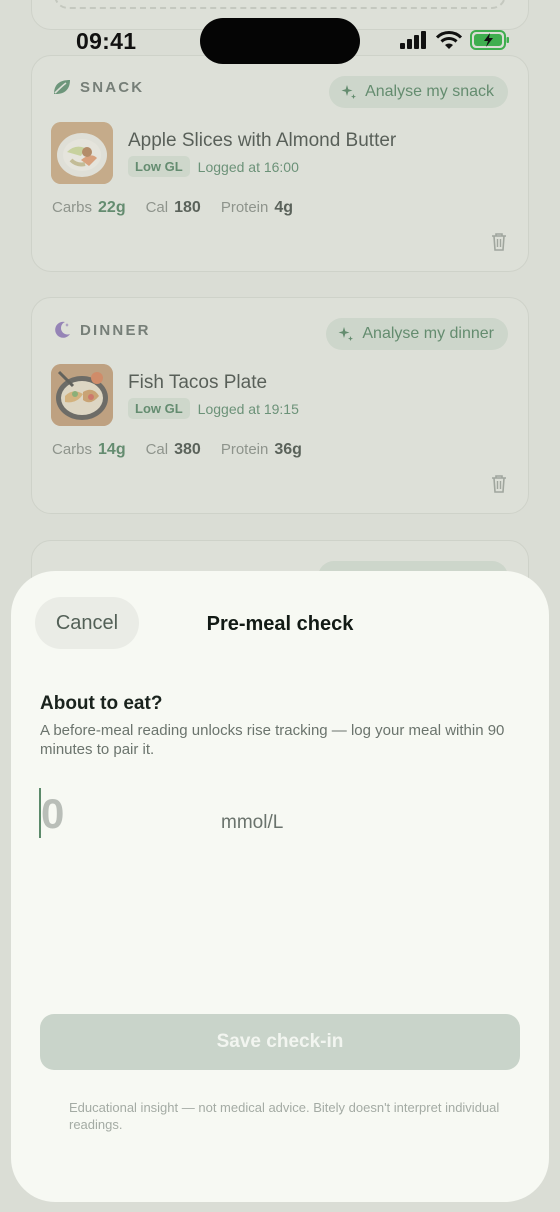 This screenshot has height=1212, width=560. I want to click on sheet-title: Pre-meal check, so click(280, 624).